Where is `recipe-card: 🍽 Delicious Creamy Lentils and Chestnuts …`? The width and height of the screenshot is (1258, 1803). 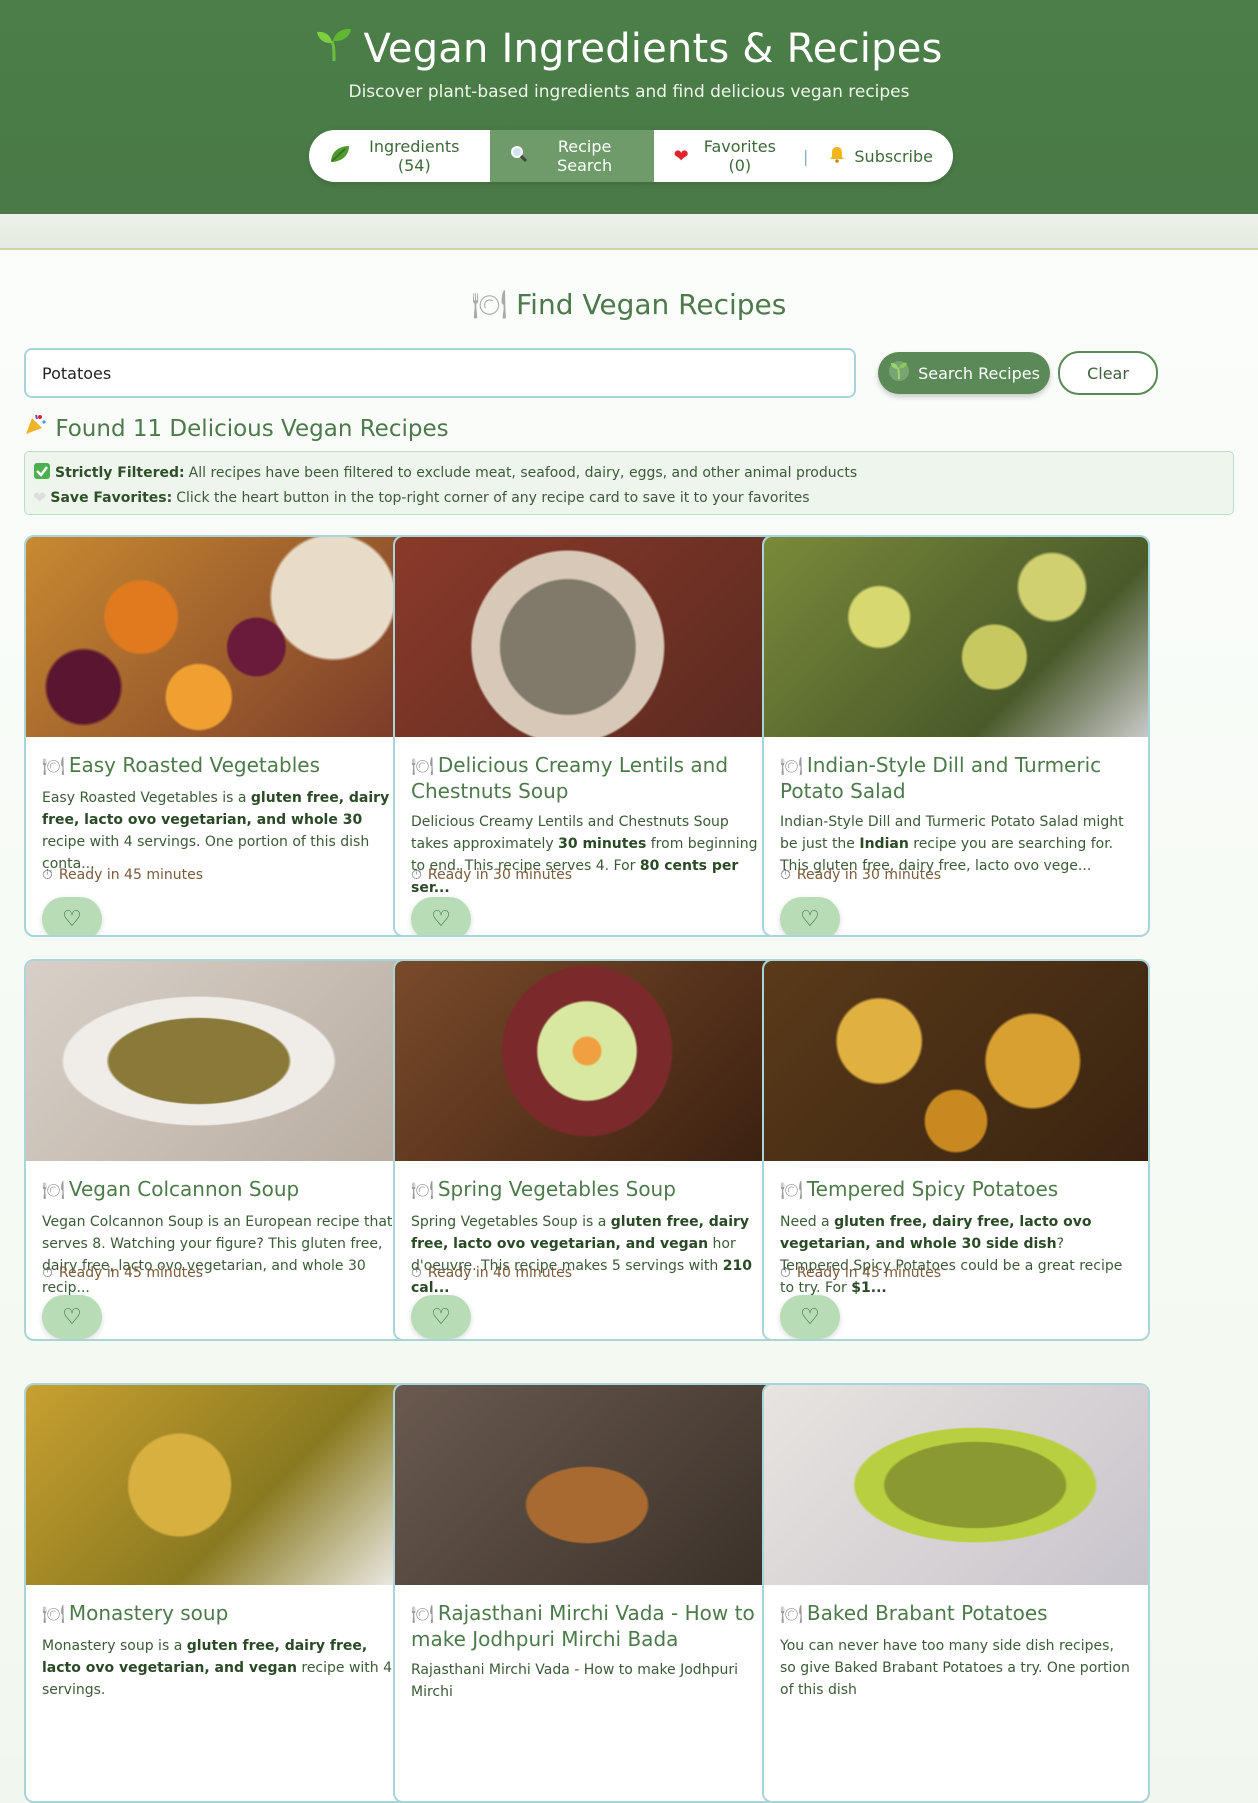 recipe-card: 🍽 Delicious Creamy Lentils and Chestnuts … is located at coordinates (587, 736).